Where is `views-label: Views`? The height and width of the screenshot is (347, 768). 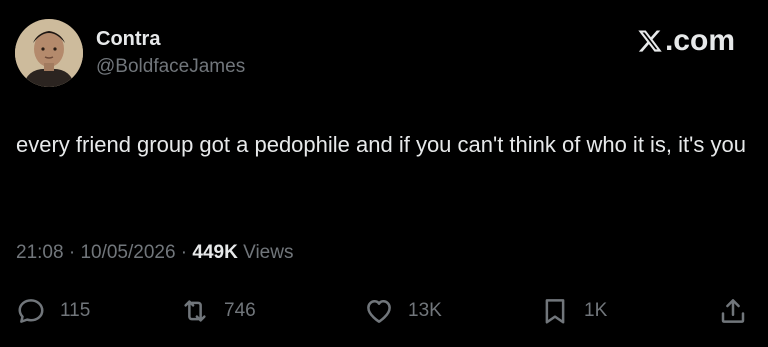 views-label: Views is located at coordinates (265, 252).